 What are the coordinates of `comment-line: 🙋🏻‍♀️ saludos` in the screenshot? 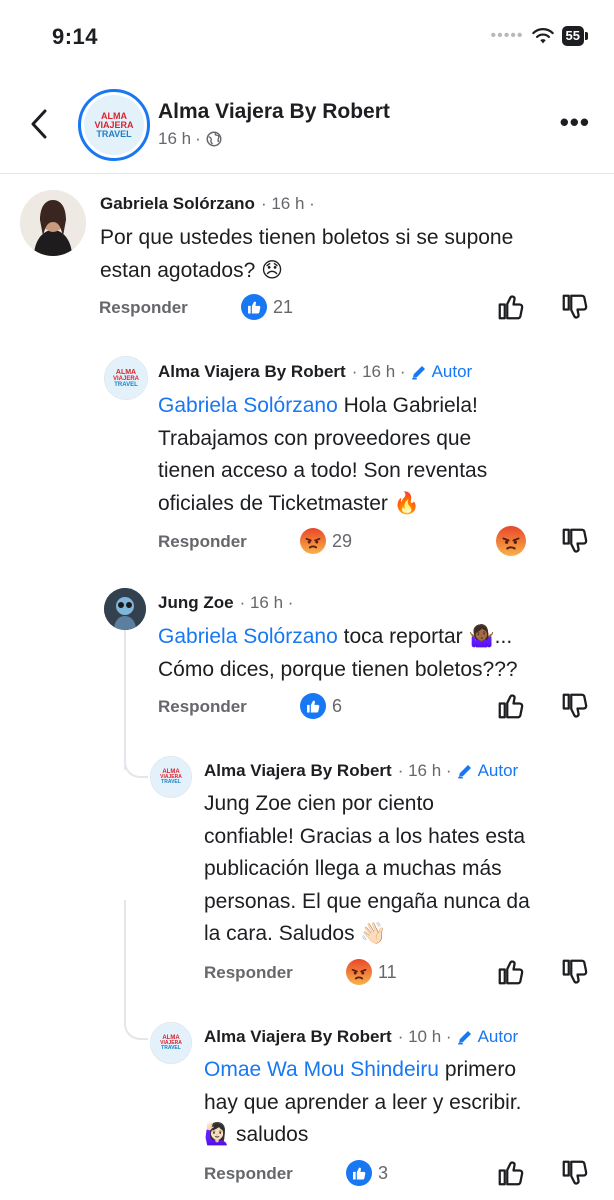 It's located at (256, 1134).